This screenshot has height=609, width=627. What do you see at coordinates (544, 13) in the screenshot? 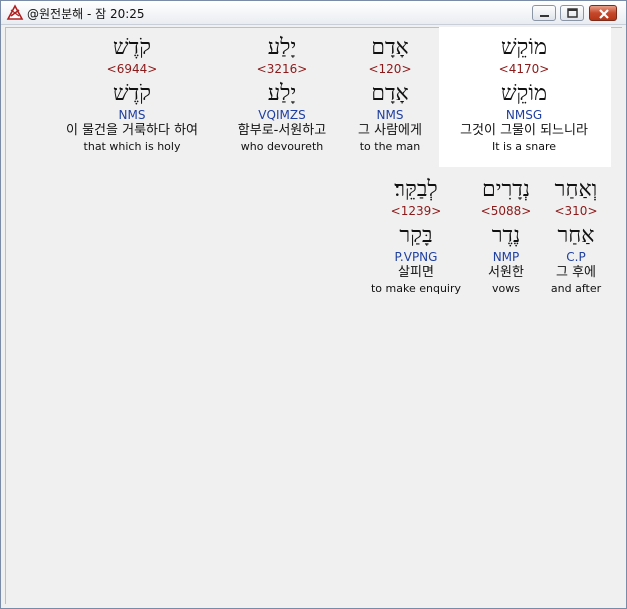
I see `minimize-button` at bounding box center [544, 13].